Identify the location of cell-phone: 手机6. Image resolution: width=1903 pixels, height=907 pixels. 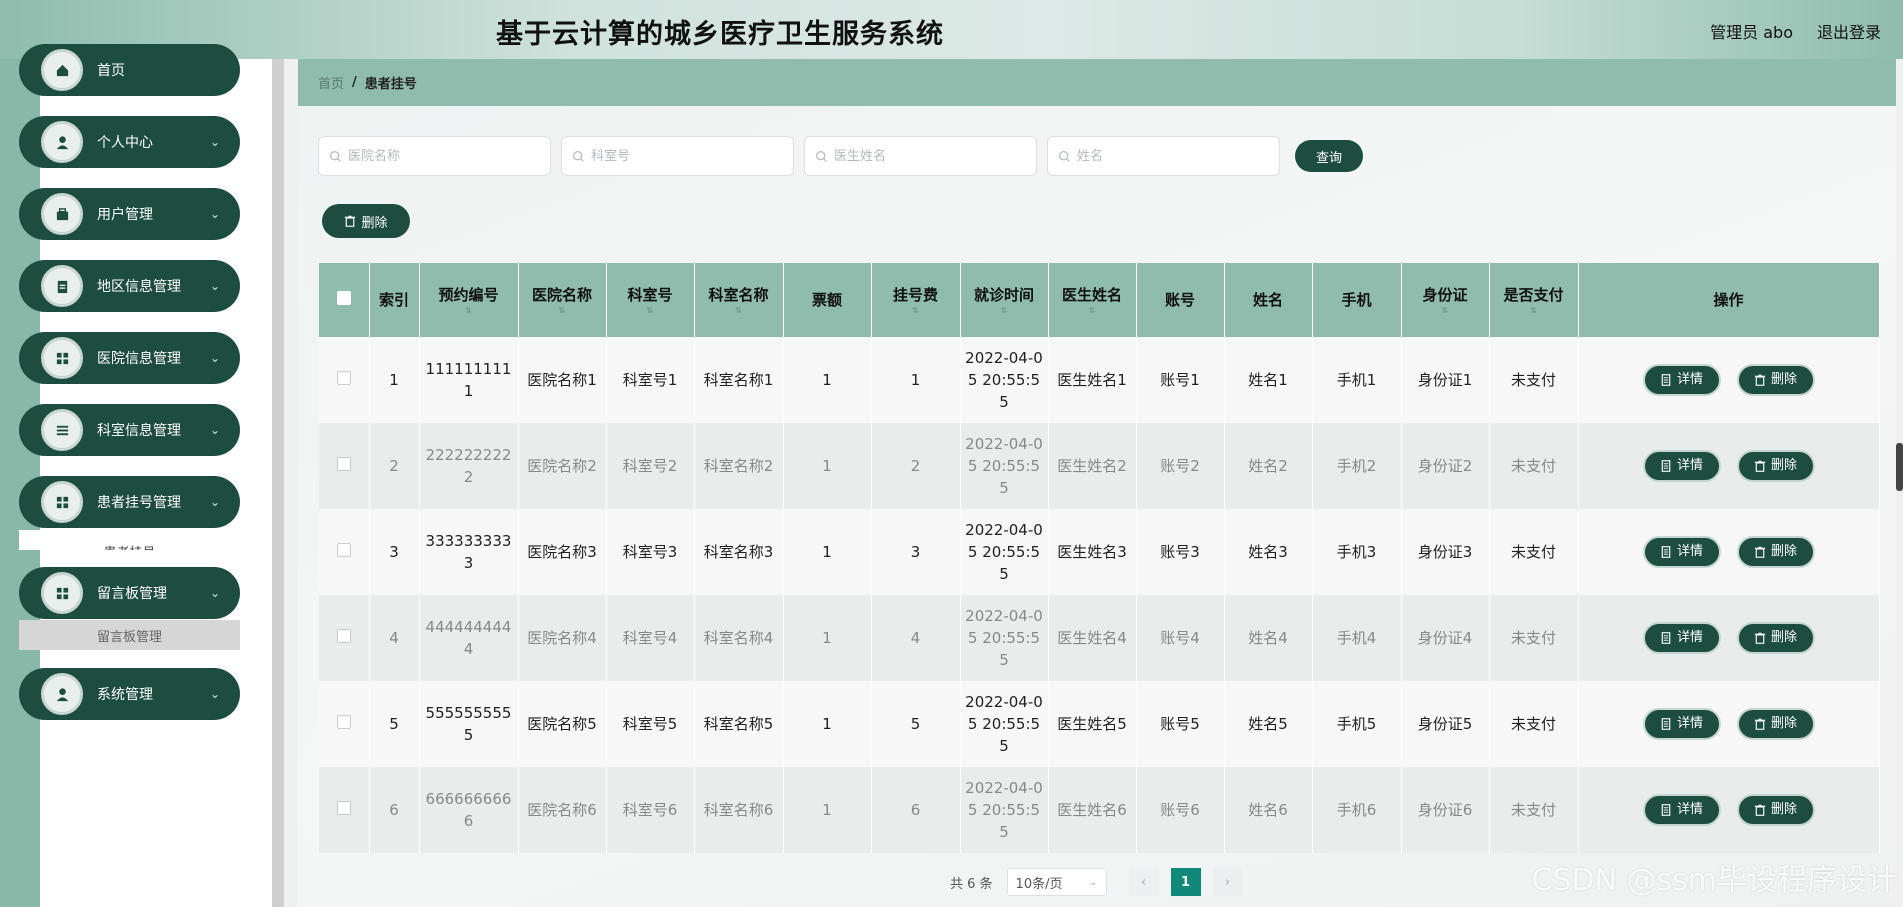
(1357, 810).